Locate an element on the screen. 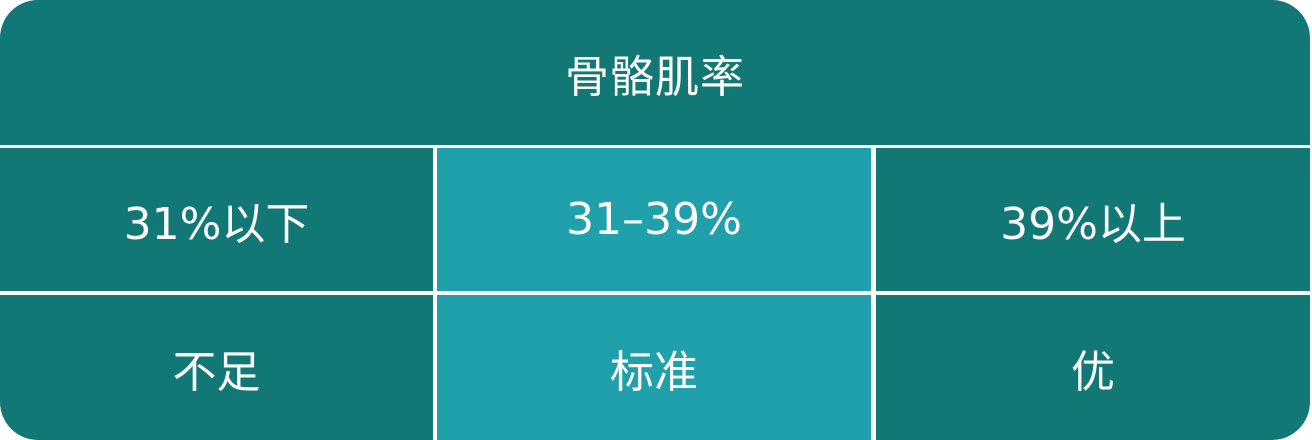 The width and height of the screenshot is (1312, 440). range-cell-low: 31%以下 is located at coordinates (216, 219).